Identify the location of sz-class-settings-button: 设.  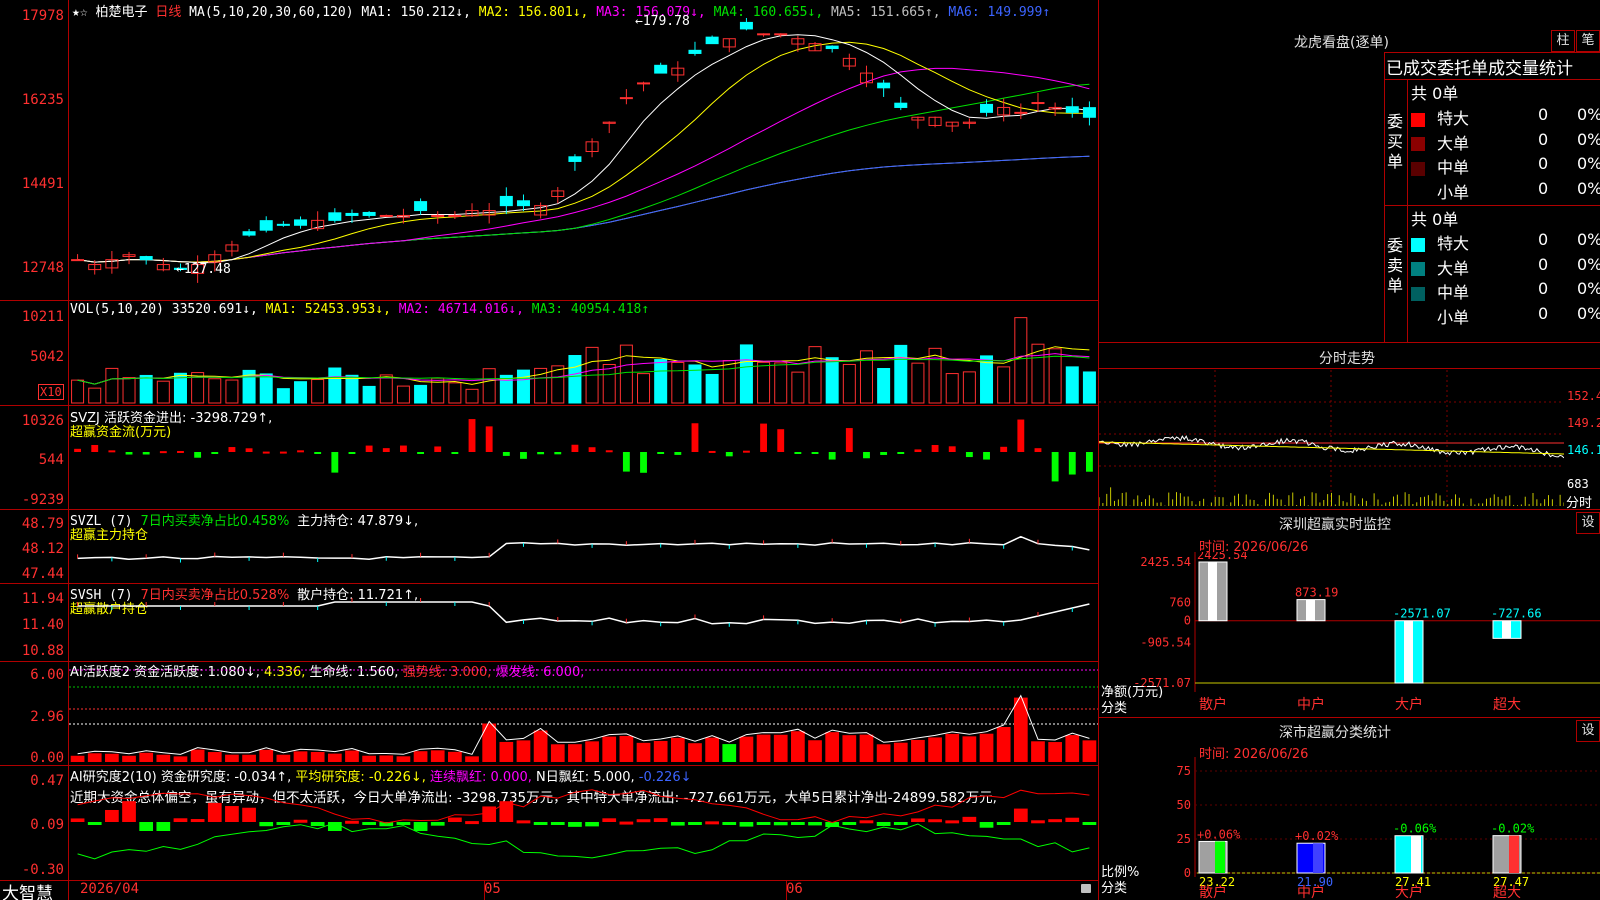
(1588, 731).